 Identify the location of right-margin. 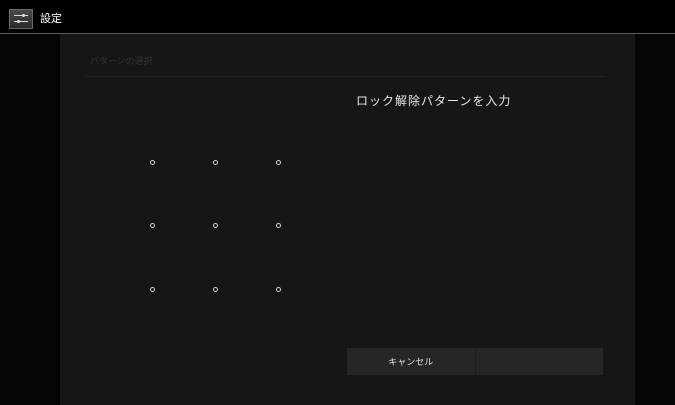
(655, 219).